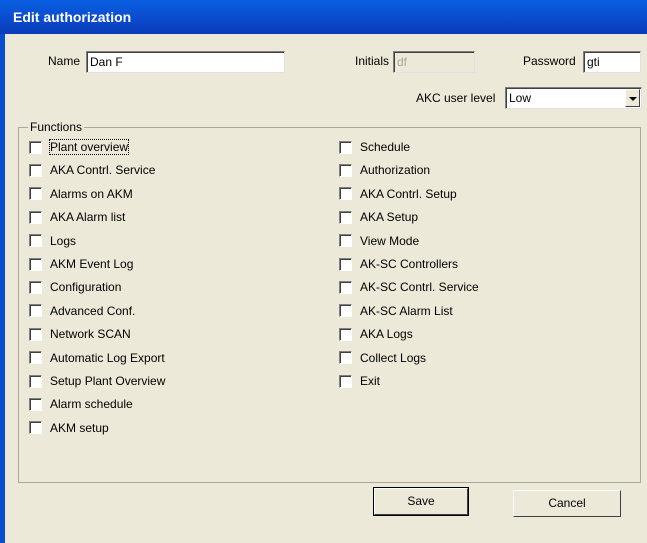 The image size is (647, 543). Describe the element at coordinates (103, 170) in the screenshot. I see `function-checkbox-label: AKA Contrl. Service` at that location.